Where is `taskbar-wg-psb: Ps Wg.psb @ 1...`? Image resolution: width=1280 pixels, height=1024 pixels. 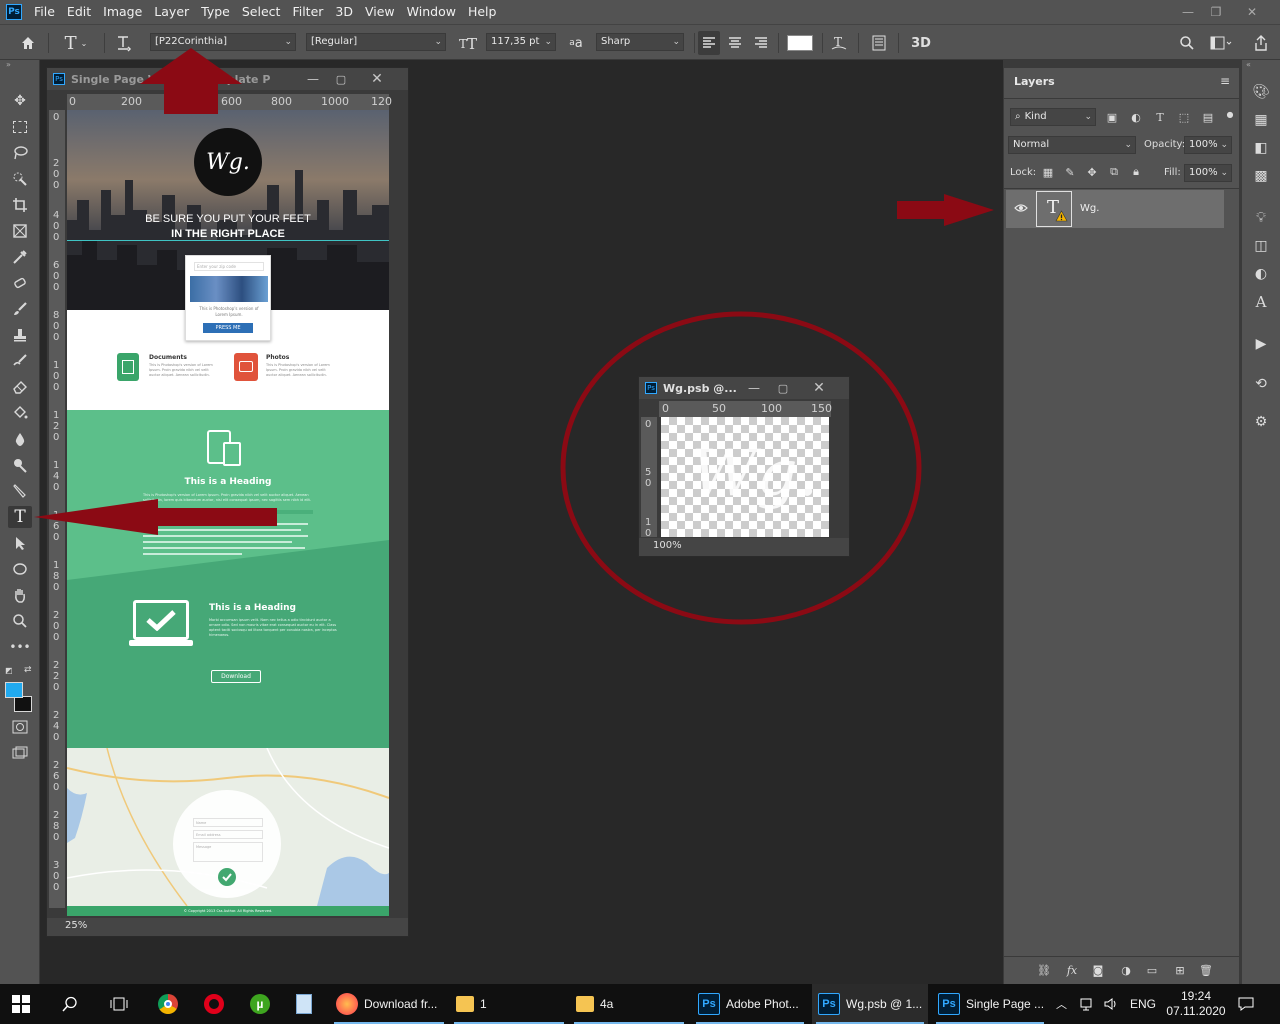
taskbar-wg-psb: Ps Wg.psb @ 1... is located at coordinates (870, 1004).